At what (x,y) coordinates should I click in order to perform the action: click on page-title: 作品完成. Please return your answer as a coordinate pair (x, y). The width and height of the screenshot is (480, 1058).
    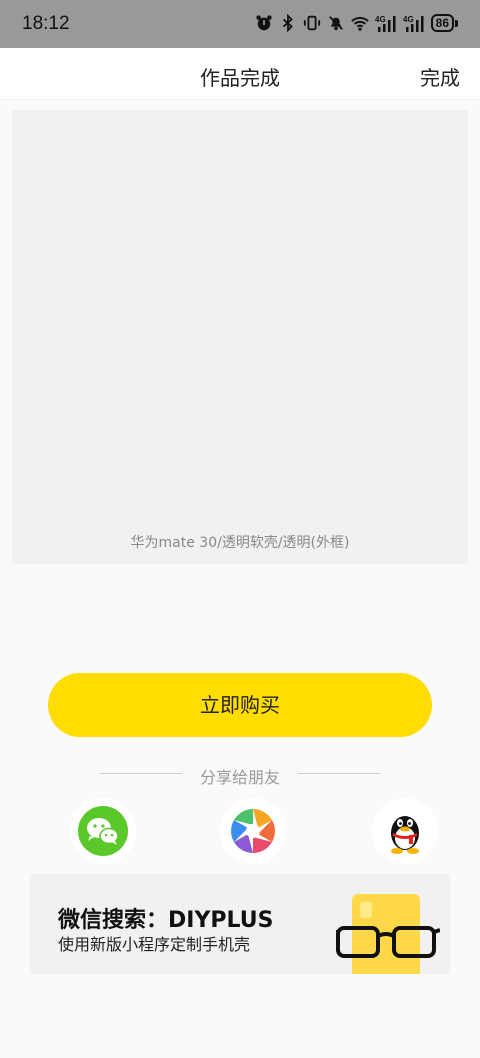
    Looking at the image, I should click on (240, 78).